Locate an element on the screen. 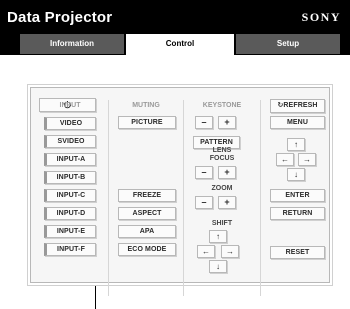  callout-line is located at coordinates (95, 297).